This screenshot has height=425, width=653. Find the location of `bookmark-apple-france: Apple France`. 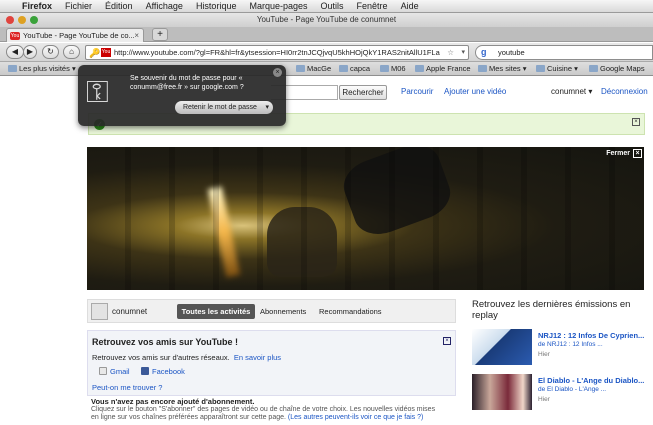

bookmark-apple-france: Apple France is located at coordinates (443, 69).